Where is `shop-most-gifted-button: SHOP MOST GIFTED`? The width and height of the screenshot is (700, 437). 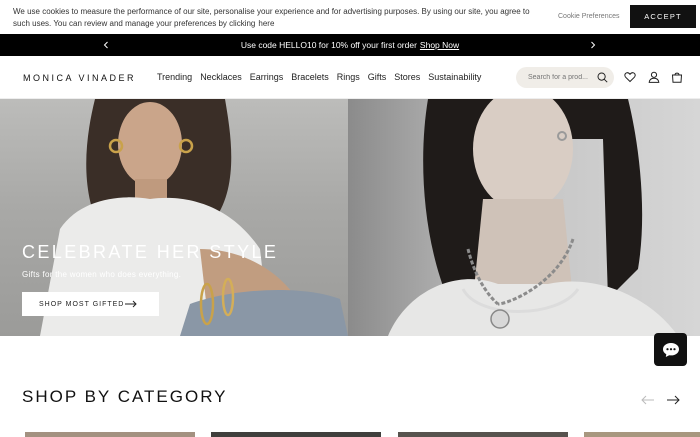 shop-most-gifted-button: SHOP MOST GIFTED is located at coordinates (90, 304).